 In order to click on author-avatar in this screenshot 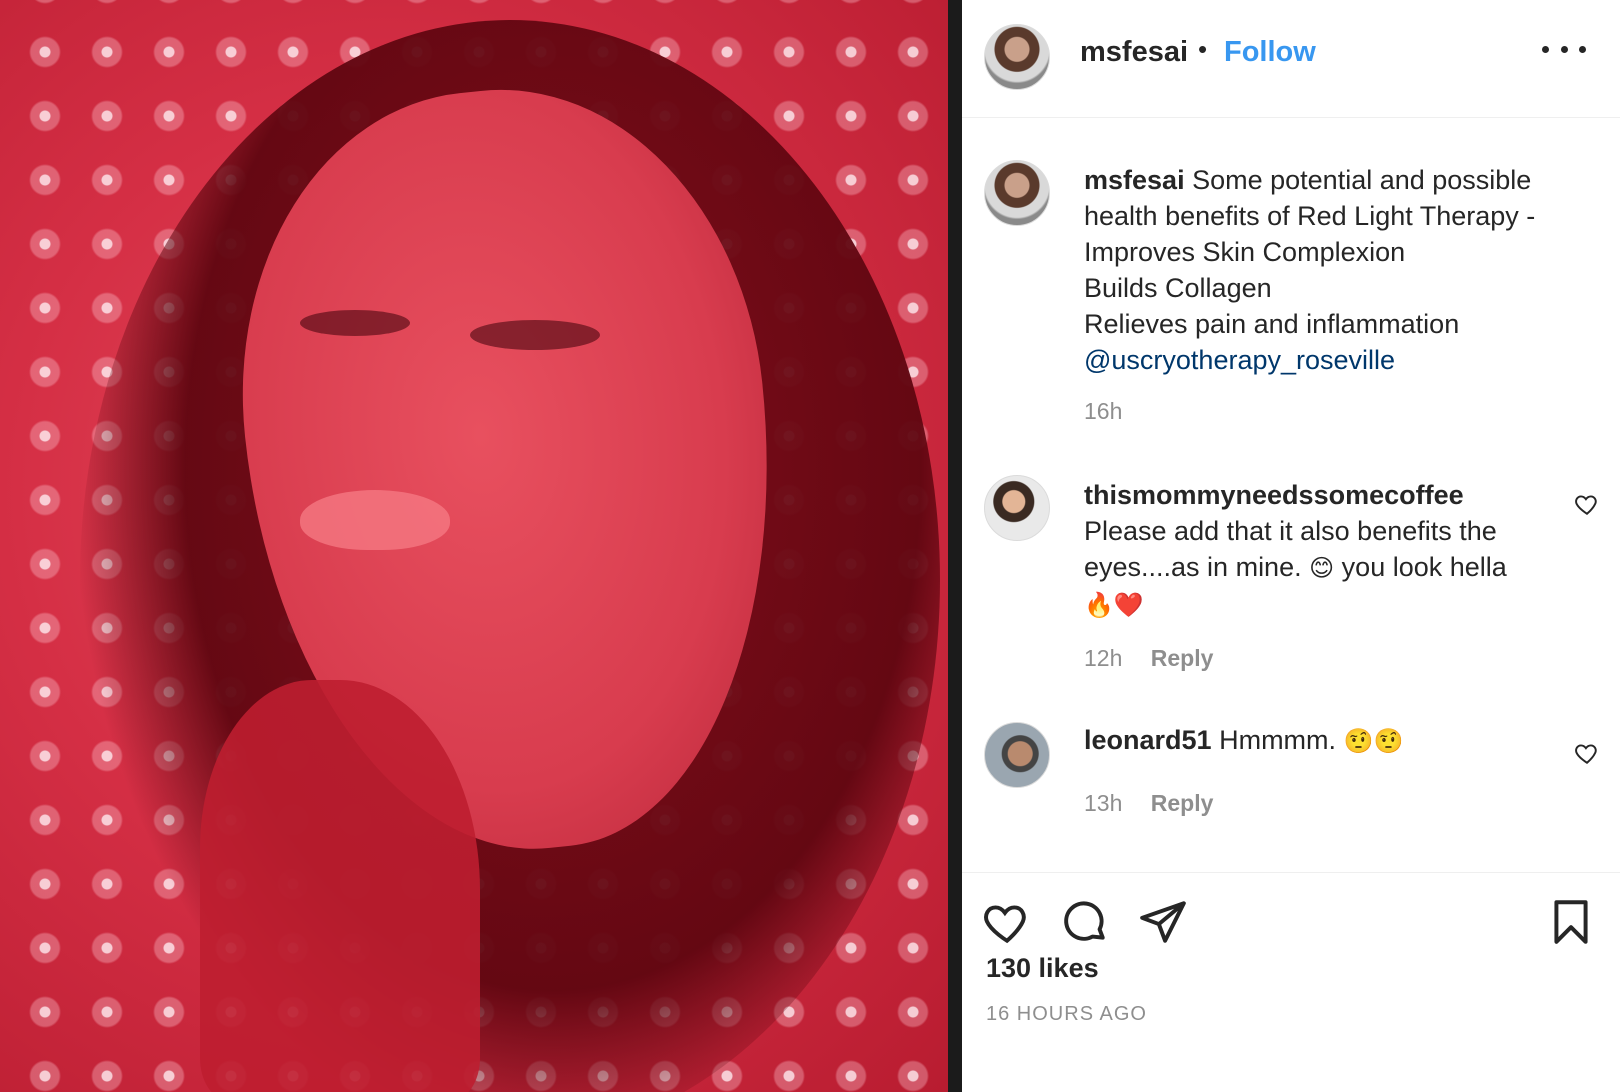, I will do `click(1017, 57)`.